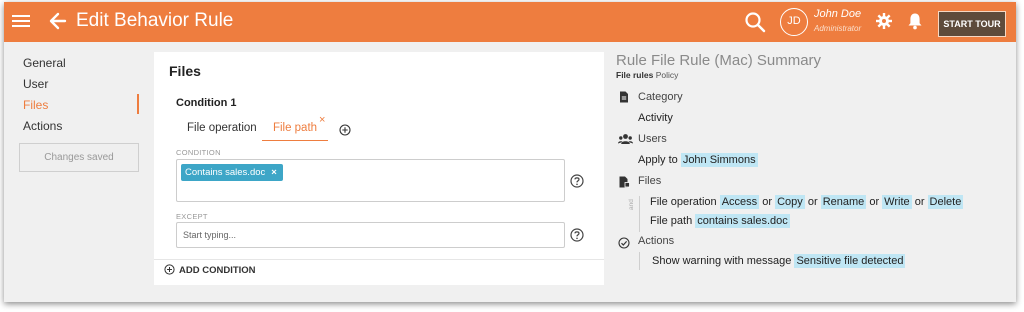  Describe the element at coordinates (624, 243) in the screenshot. I see `check-circle-icon` at that location.